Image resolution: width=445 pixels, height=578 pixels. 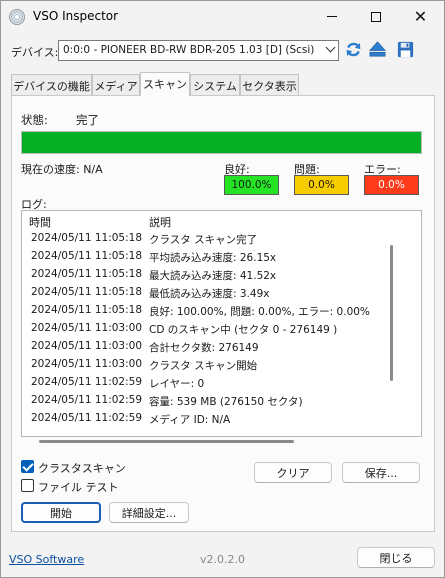 I want to click on minimize-button, so click(x=331, y=16).